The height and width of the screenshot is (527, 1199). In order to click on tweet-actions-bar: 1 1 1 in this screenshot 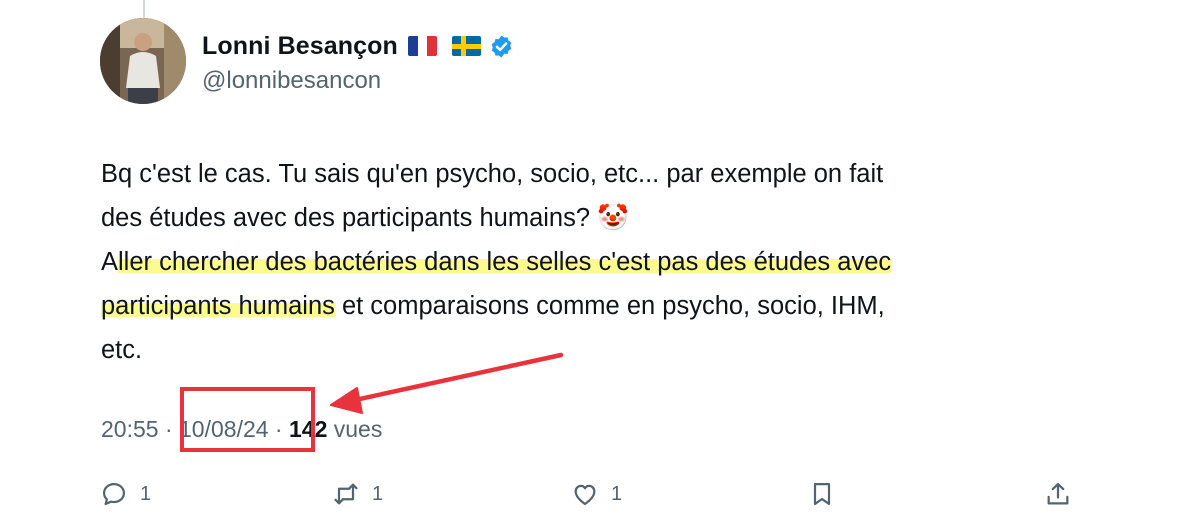, I will do `click(590, 494)`.